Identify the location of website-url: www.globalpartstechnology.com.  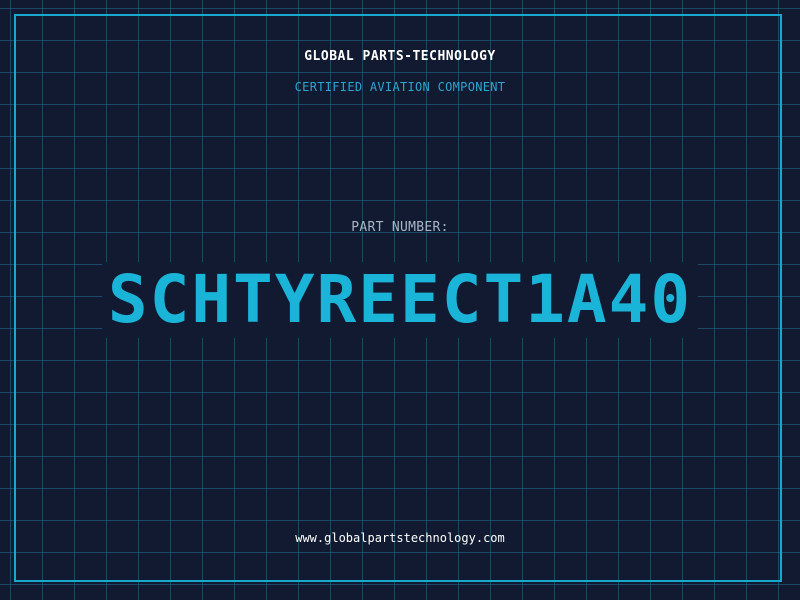
(400, 538).